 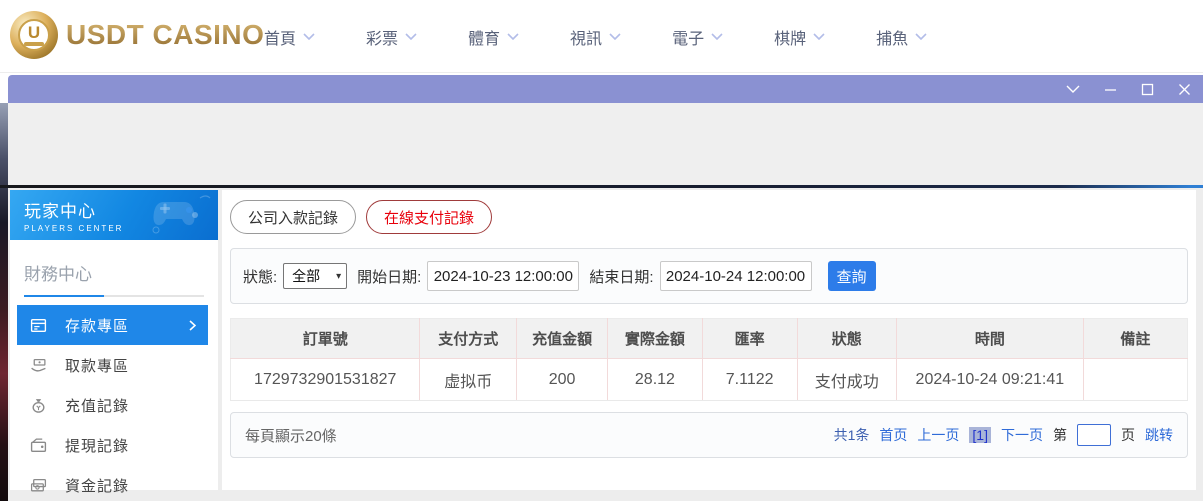 What do you see at coordinates (361, 217) in the screenshot?
I see `record-tabs: 公司入款記錄 在線支付記錄` at bounding box center [361, 217].